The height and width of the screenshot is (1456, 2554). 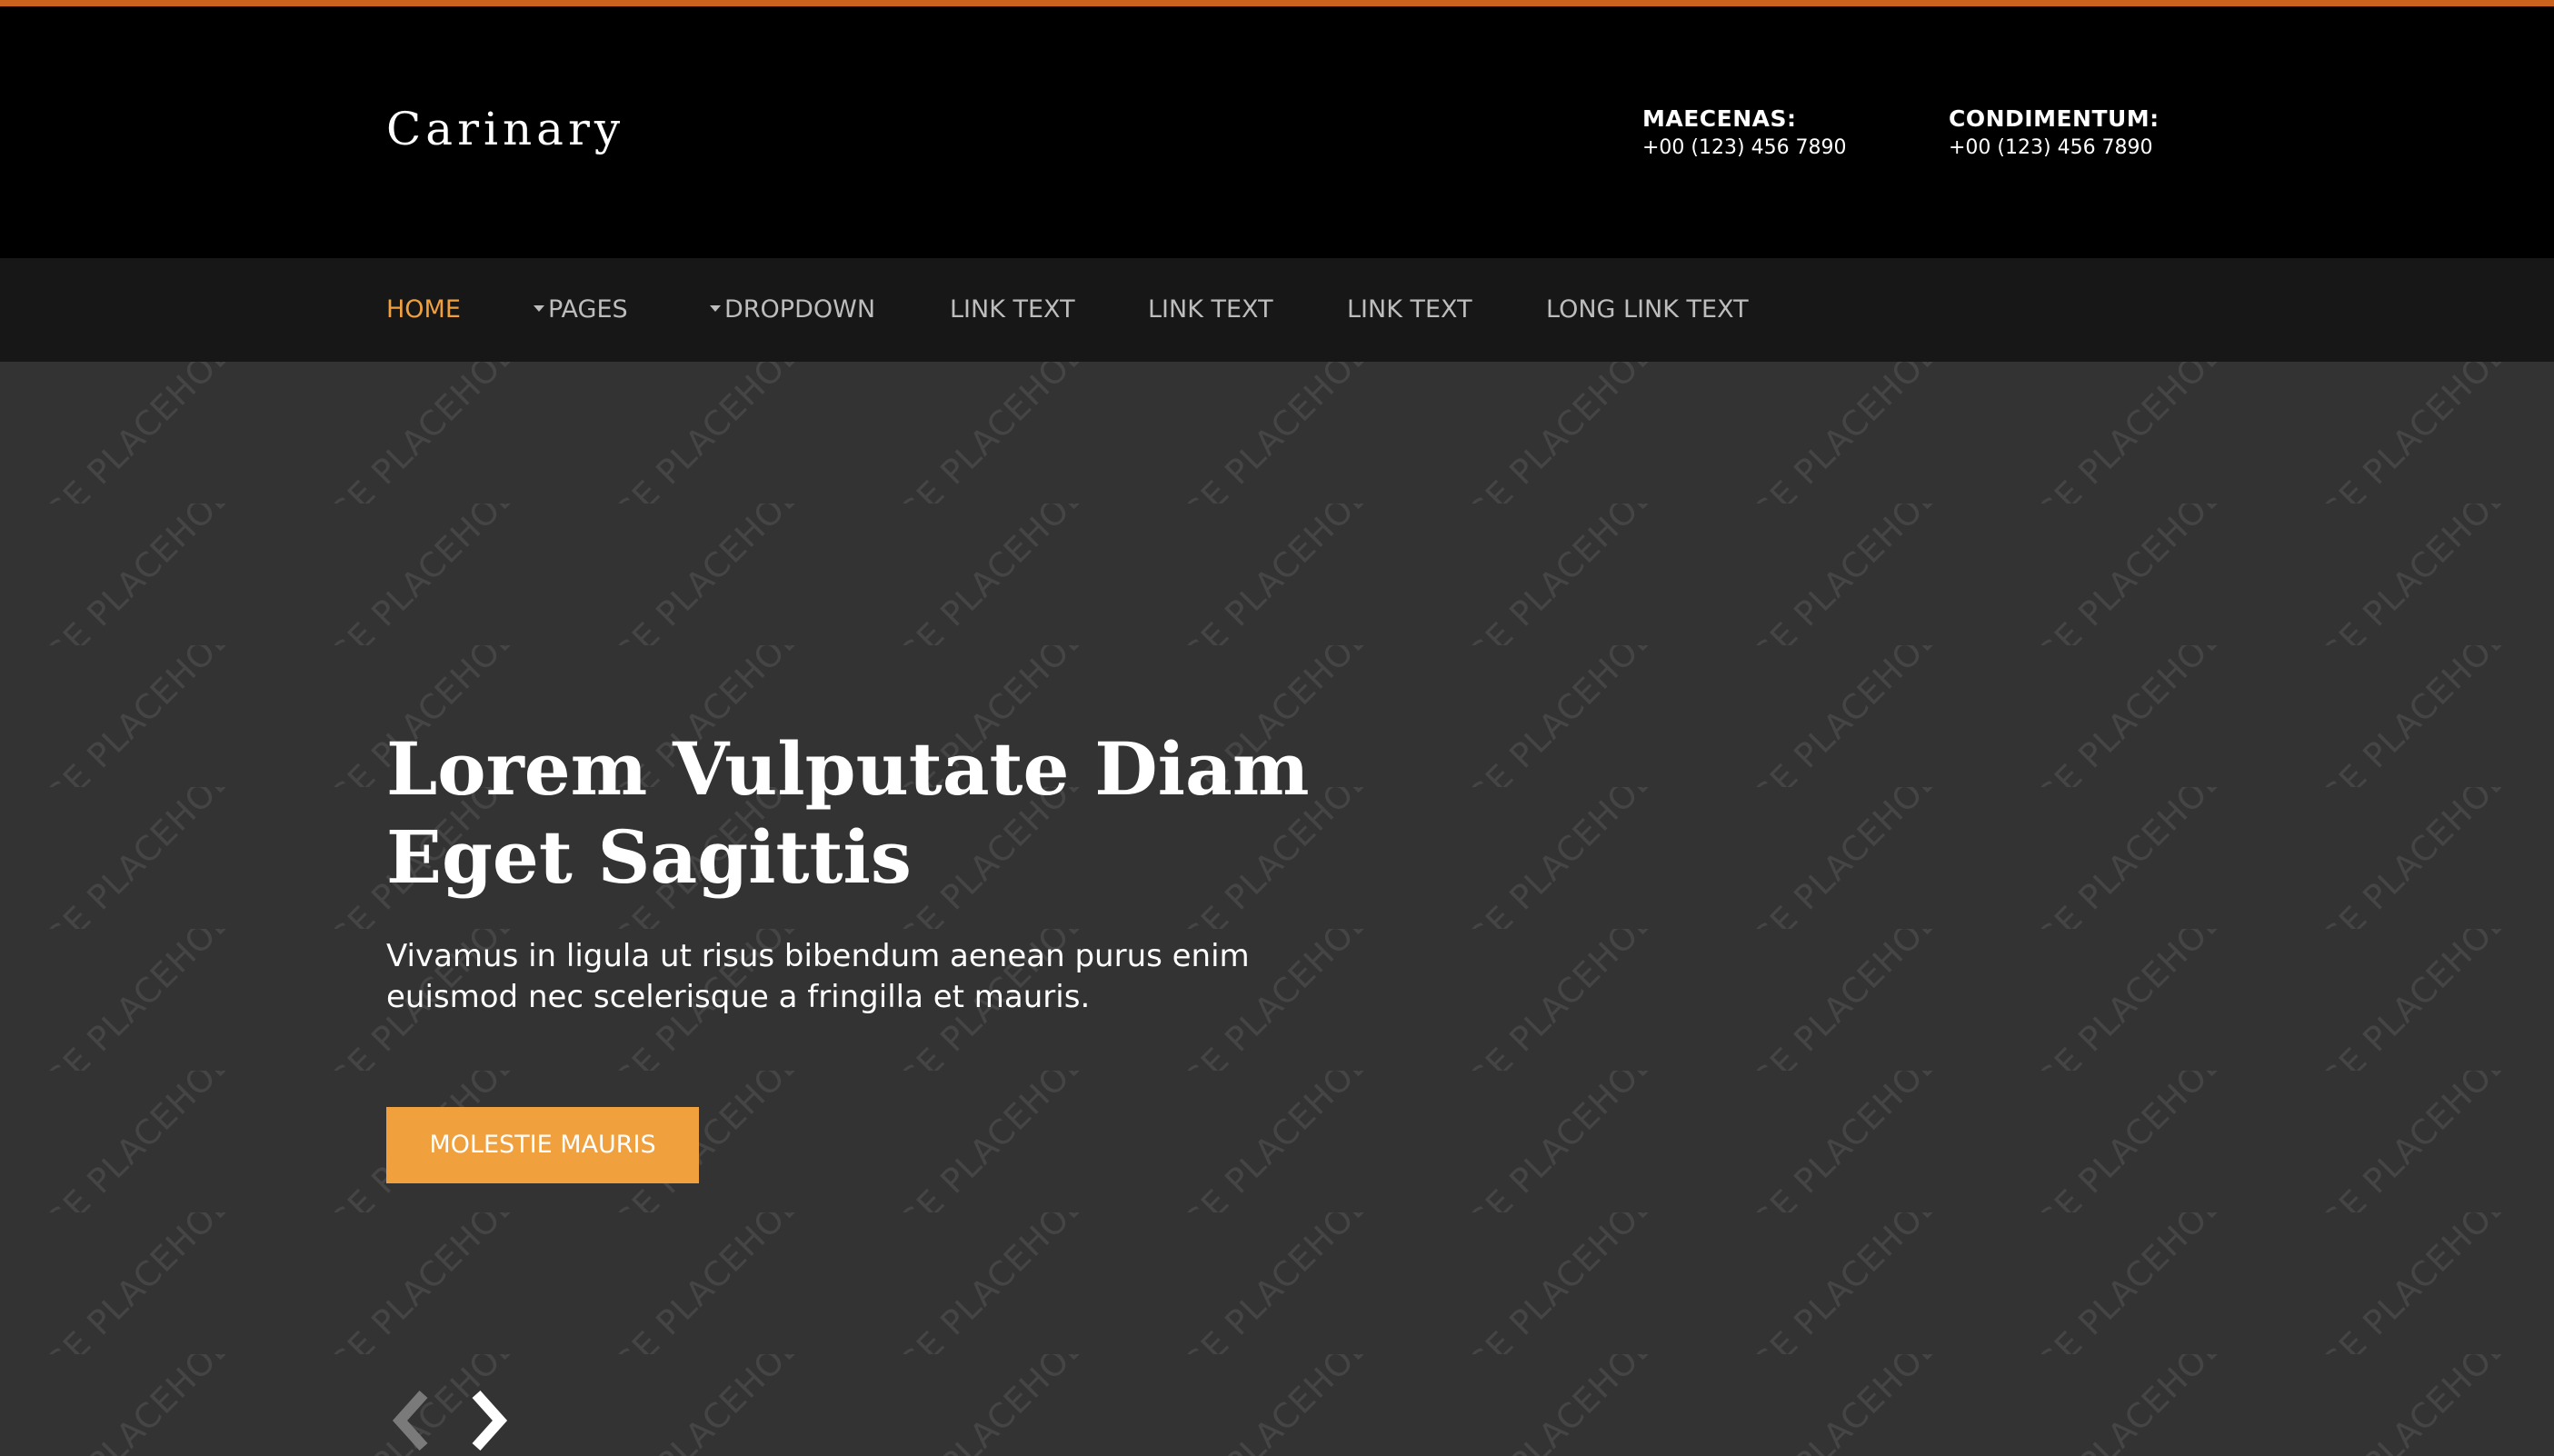 I want to click on top-accent-bar, so click(x=1277, y=3).